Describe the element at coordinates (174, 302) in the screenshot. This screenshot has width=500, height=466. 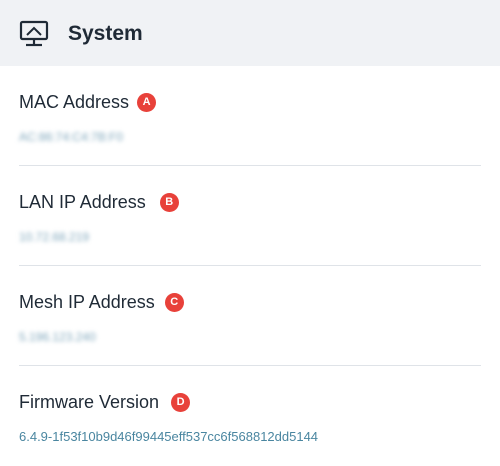
I see `annotation-badge: C` at that location.